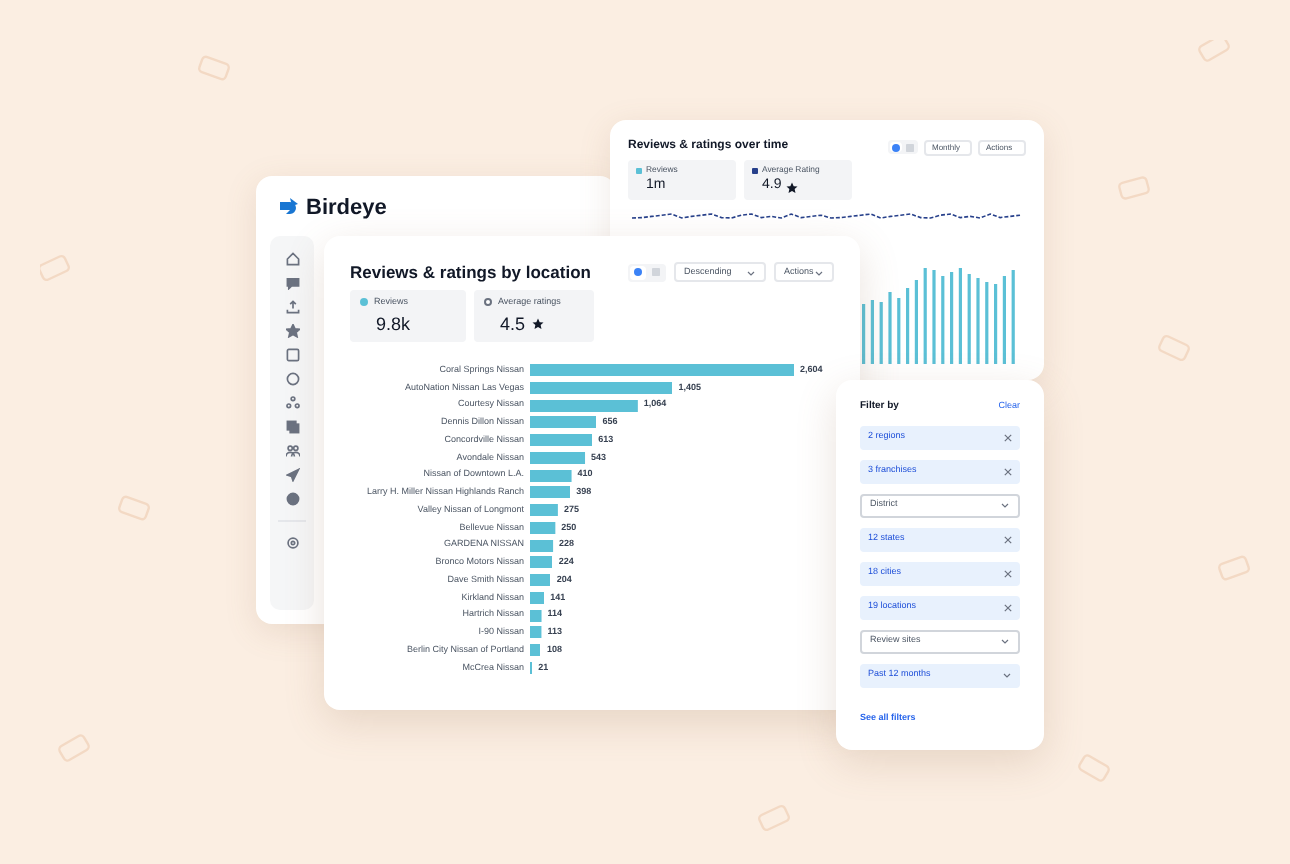 This screenshot has width=1290, height=864. I want to click on chart-title: Reviews & ratings by location, so click(470, 273).